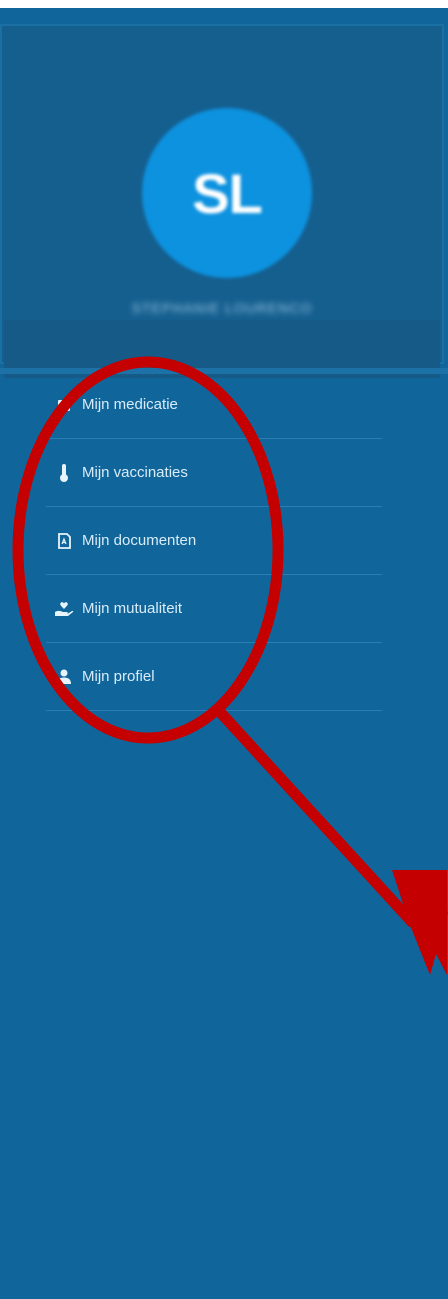 This screenshot has width=448, height=1299. What do you see at coordinates (118, 676) in the screenshot?
I see `menu-item-label: Mijn profiel` at bounding box center [118, 676].